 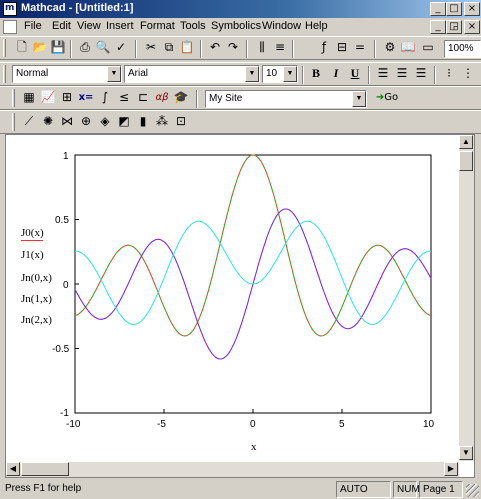 What do you see at coordinates (124, 122) in the screenshot?
I see `patch-plot-icon: ◩` at bounding box center [124, 122].